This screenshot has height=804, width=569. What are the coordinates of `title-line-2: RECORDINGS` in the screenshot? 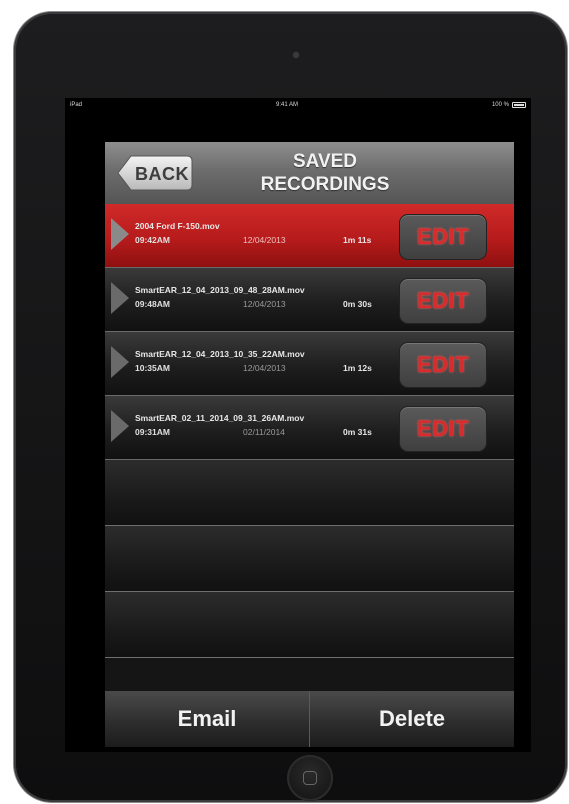 It's located at (325, 184).